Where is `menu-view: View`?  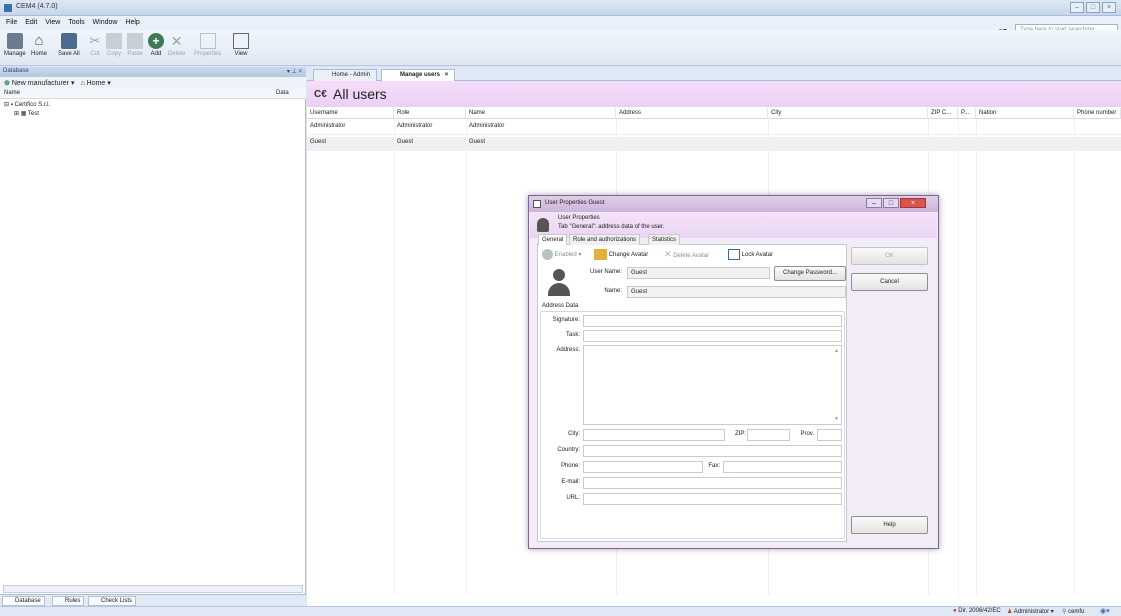 menu-view: View is located at coordinates (52, 22).